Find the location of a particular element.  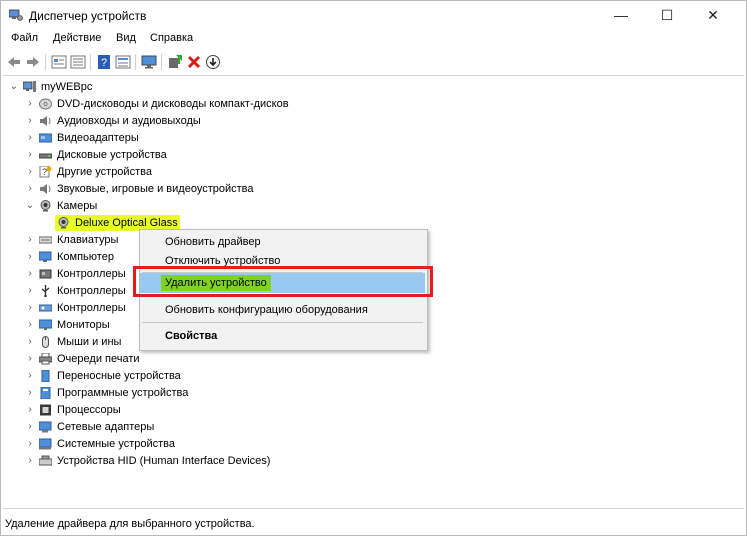

tree-category-label: Мыши и ины is located at coordinates (89, 342).